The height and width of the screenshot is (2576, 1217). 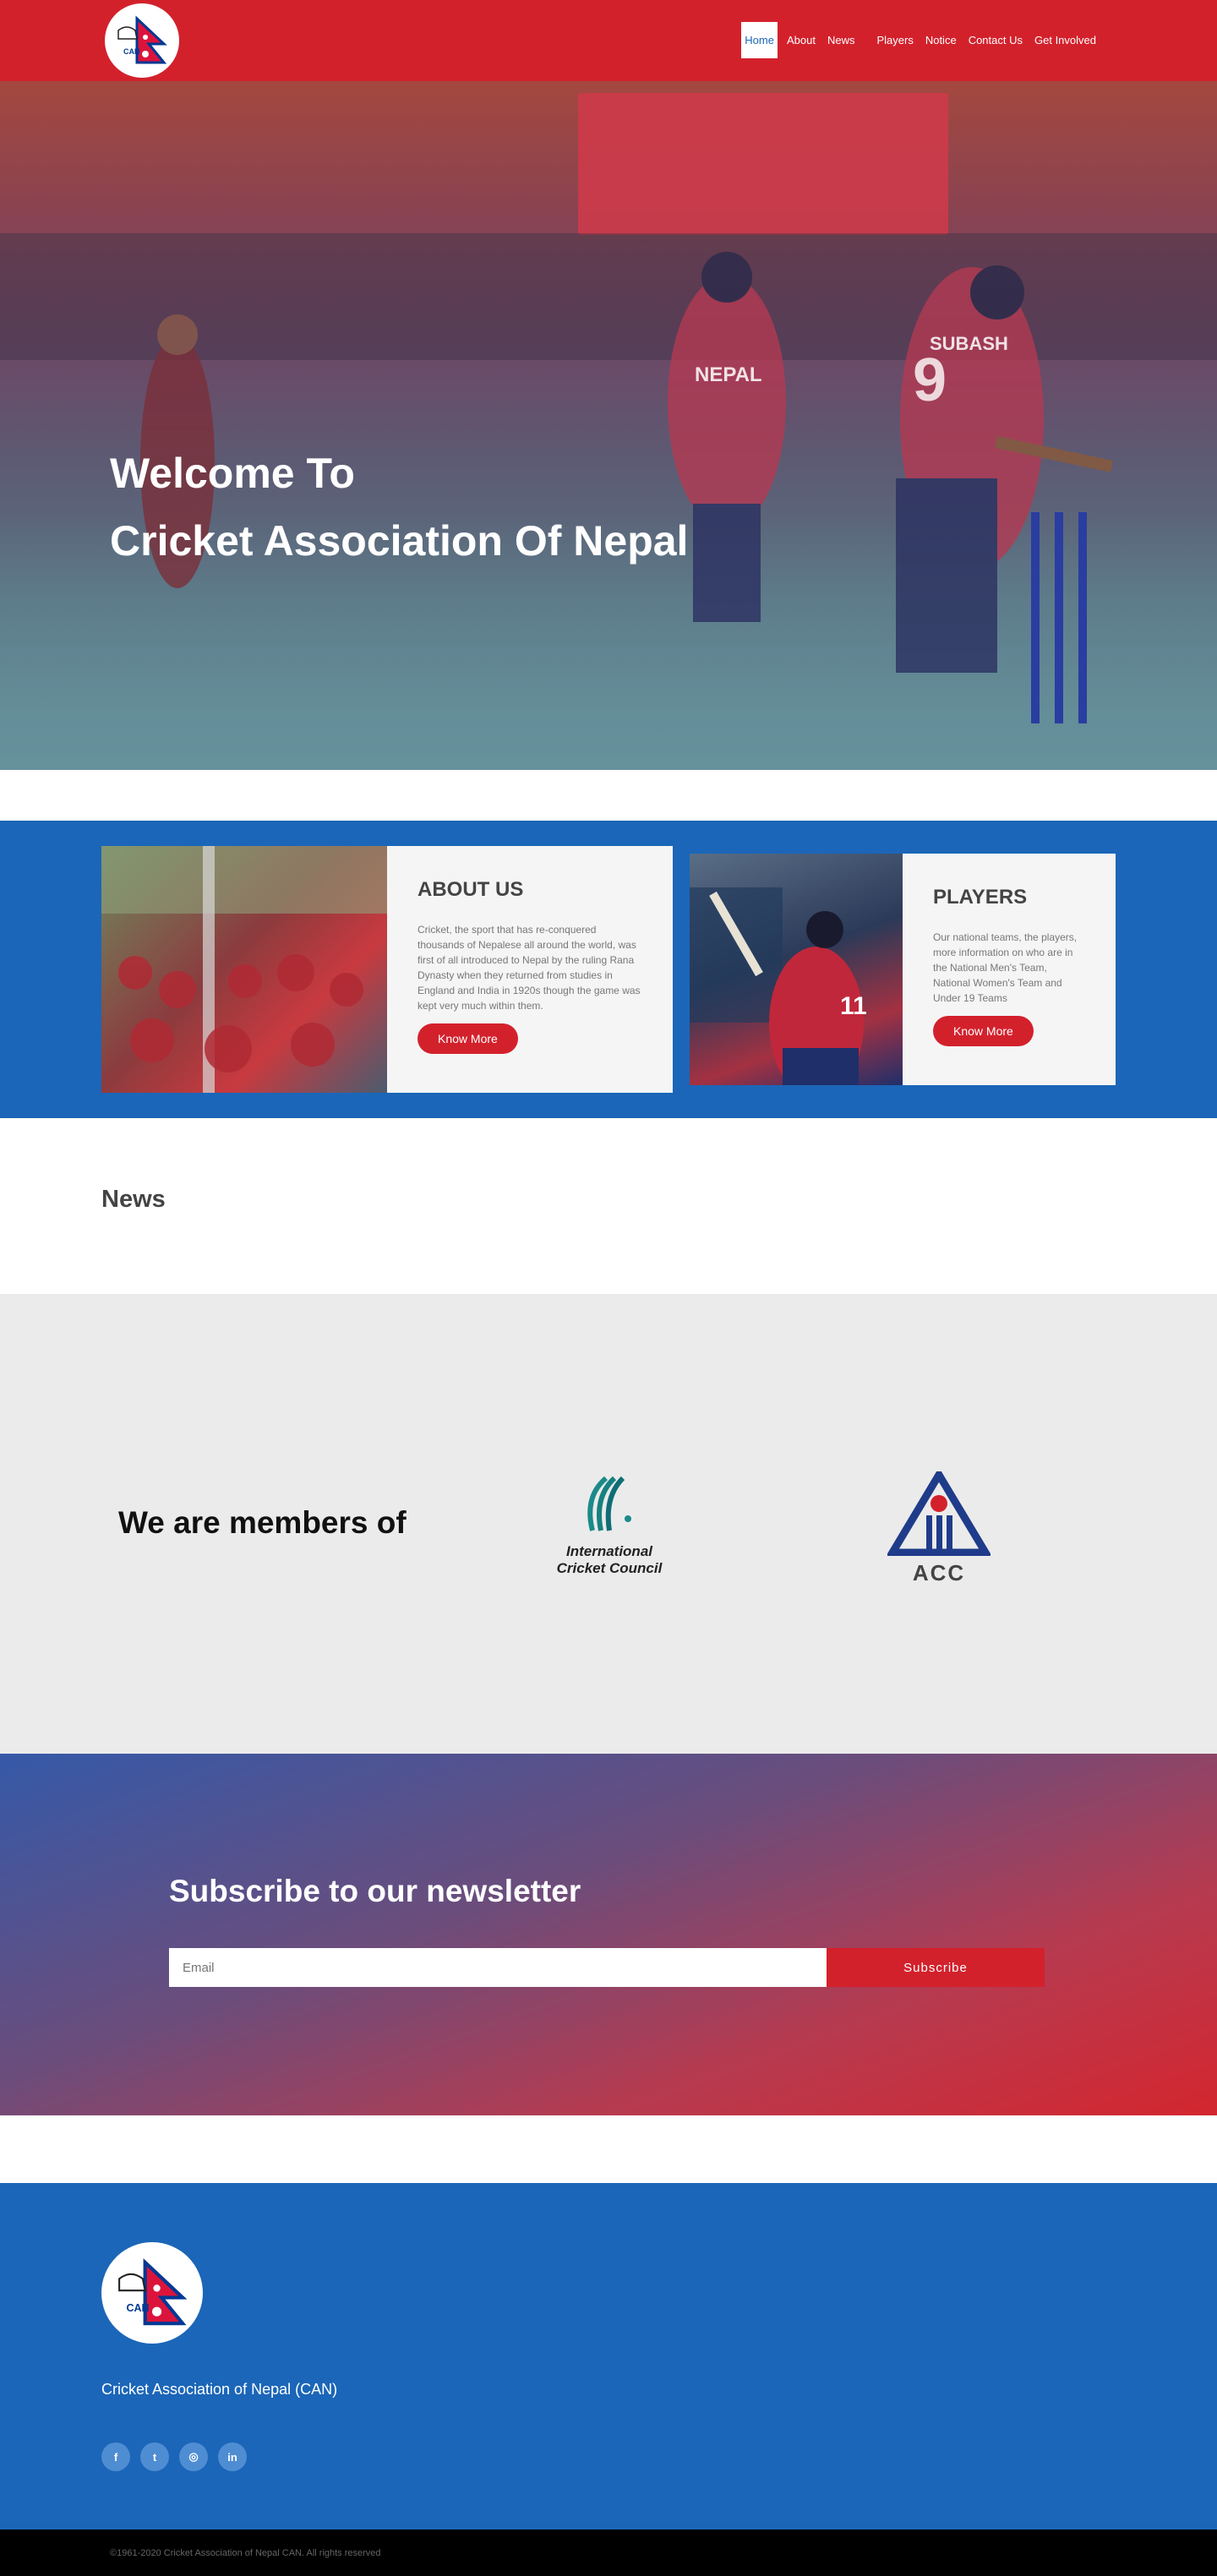 I want to click on hero-title-line1: Welcome To, so click(x=232, y=473).